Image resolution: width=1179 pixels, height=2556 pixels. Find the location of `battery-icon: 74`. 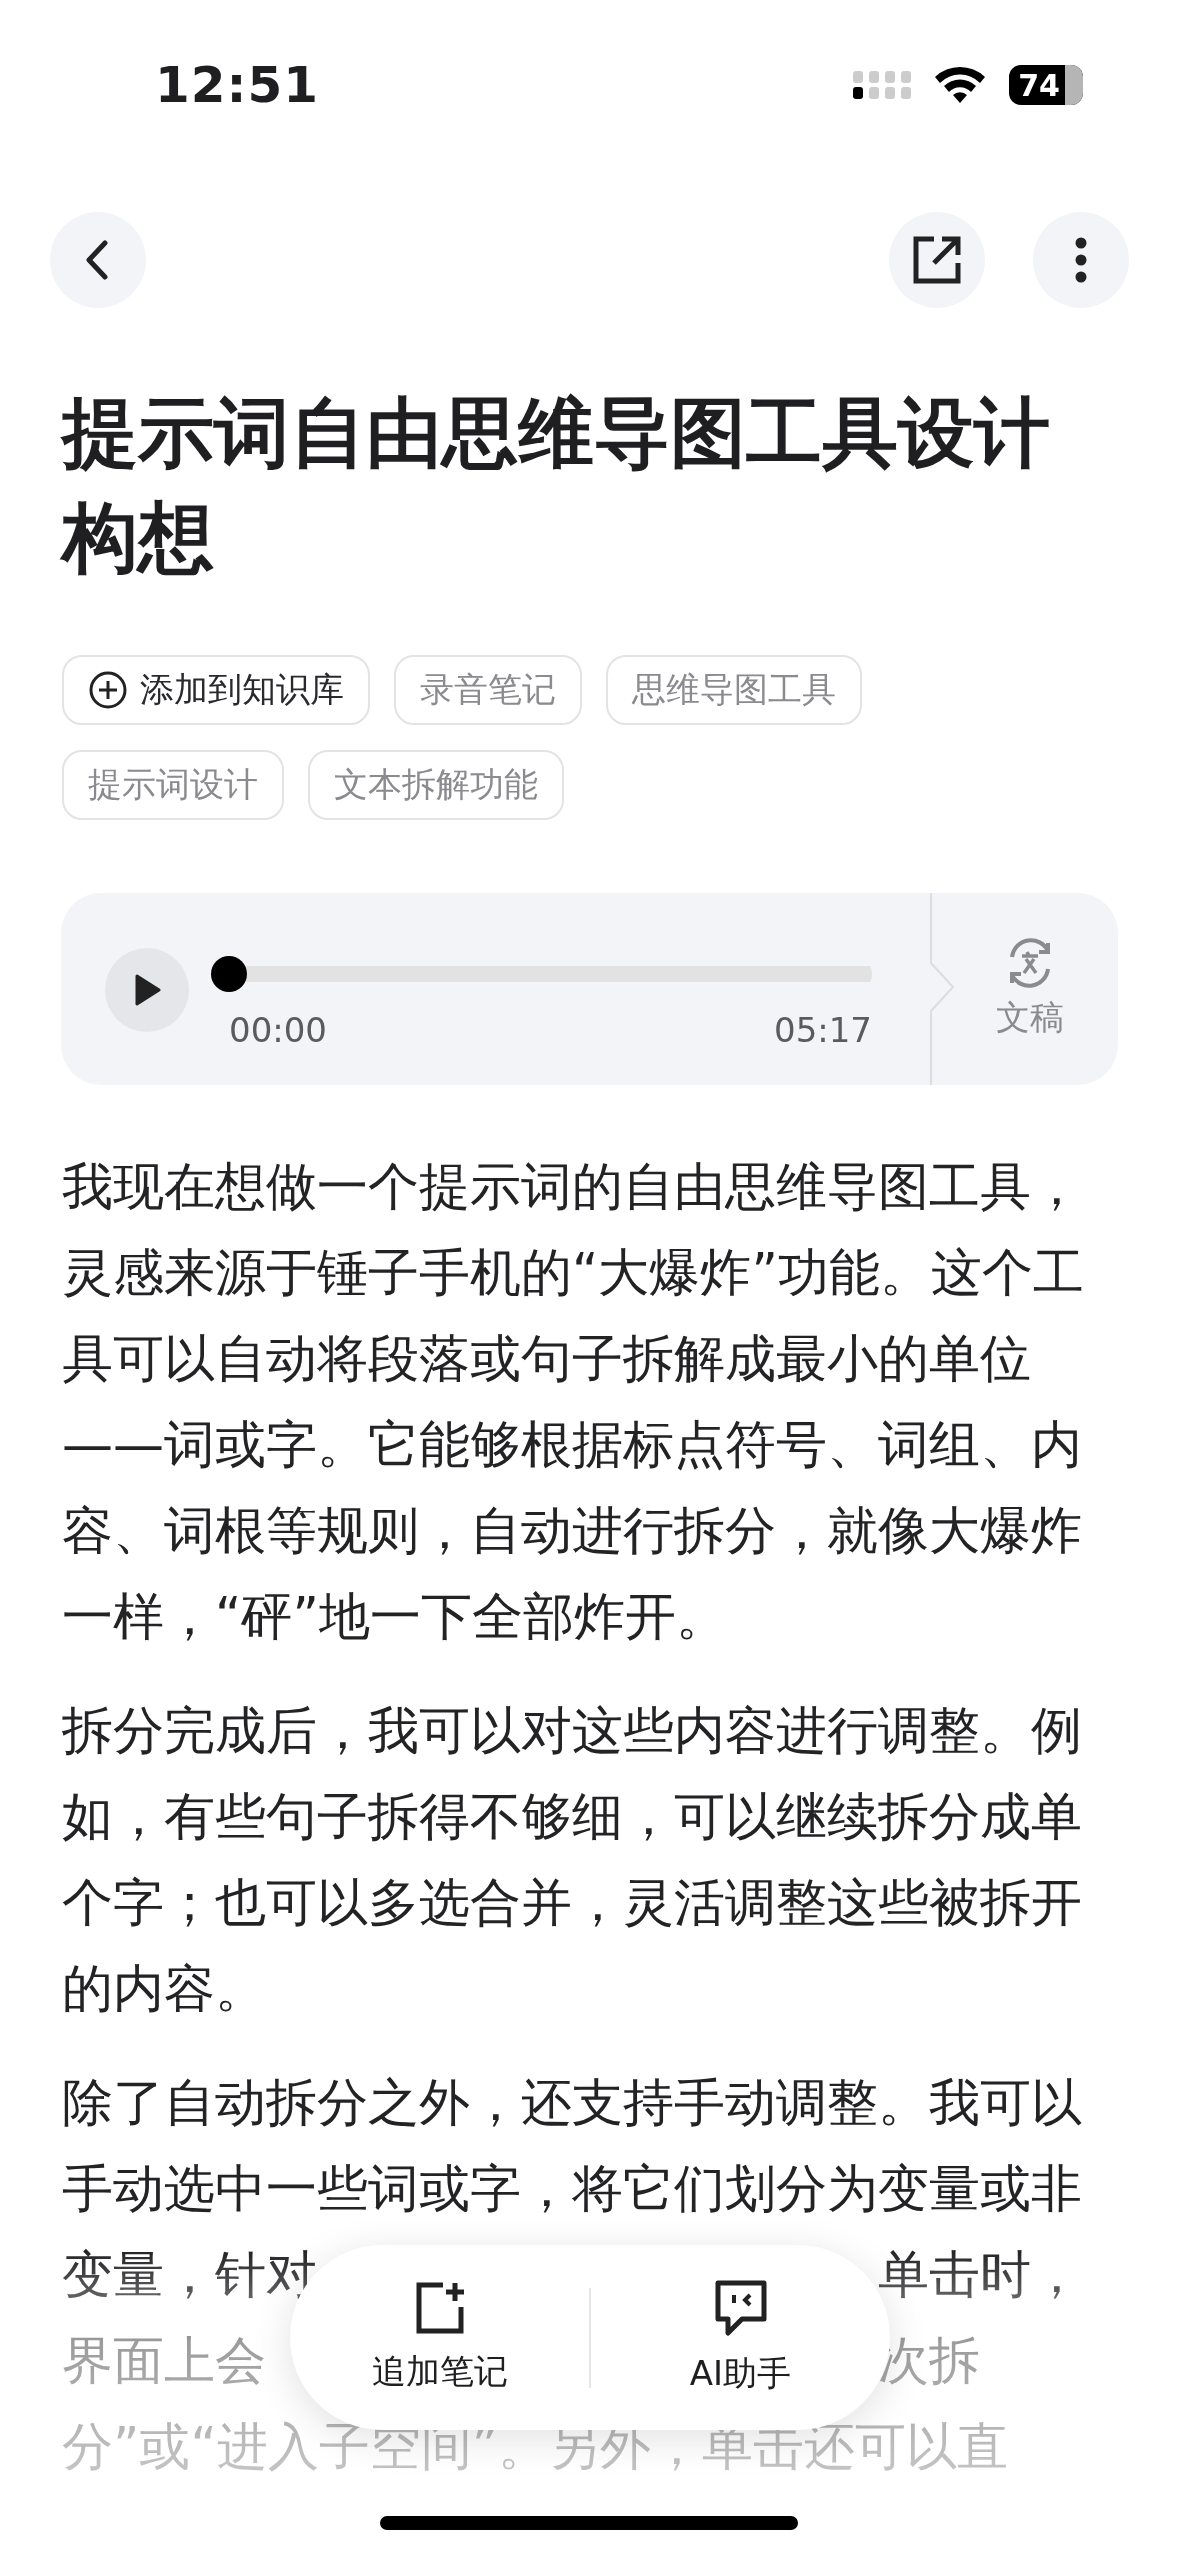

battery-icon: 74 is located at coordinates (1046, 85).